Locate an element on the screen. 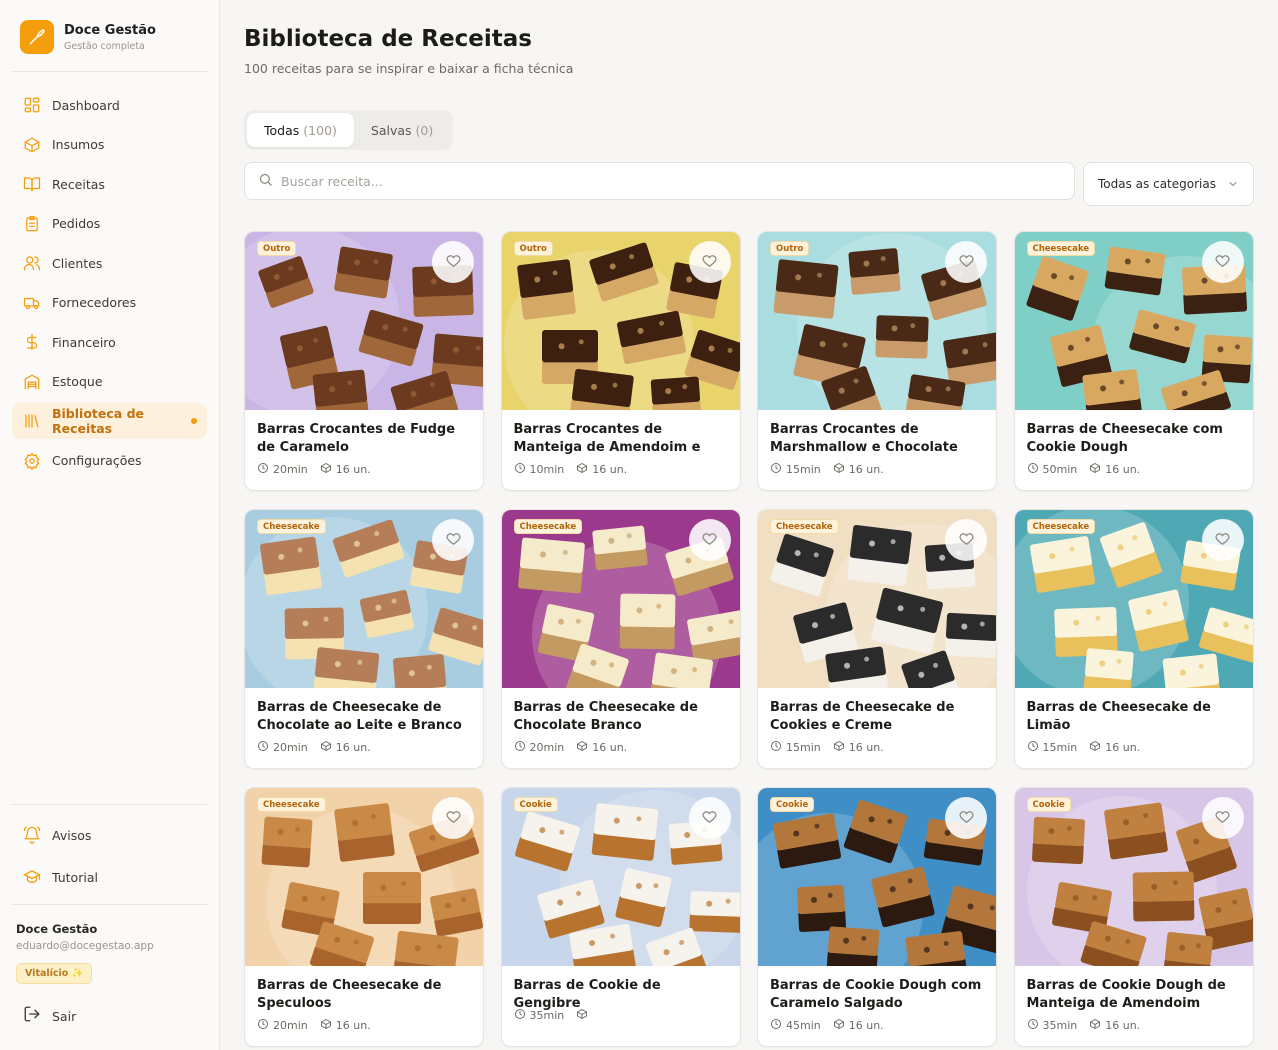 The height and width of the screenshot is (1050, 1278). book-open-icon is located at coordinates (32, 184).